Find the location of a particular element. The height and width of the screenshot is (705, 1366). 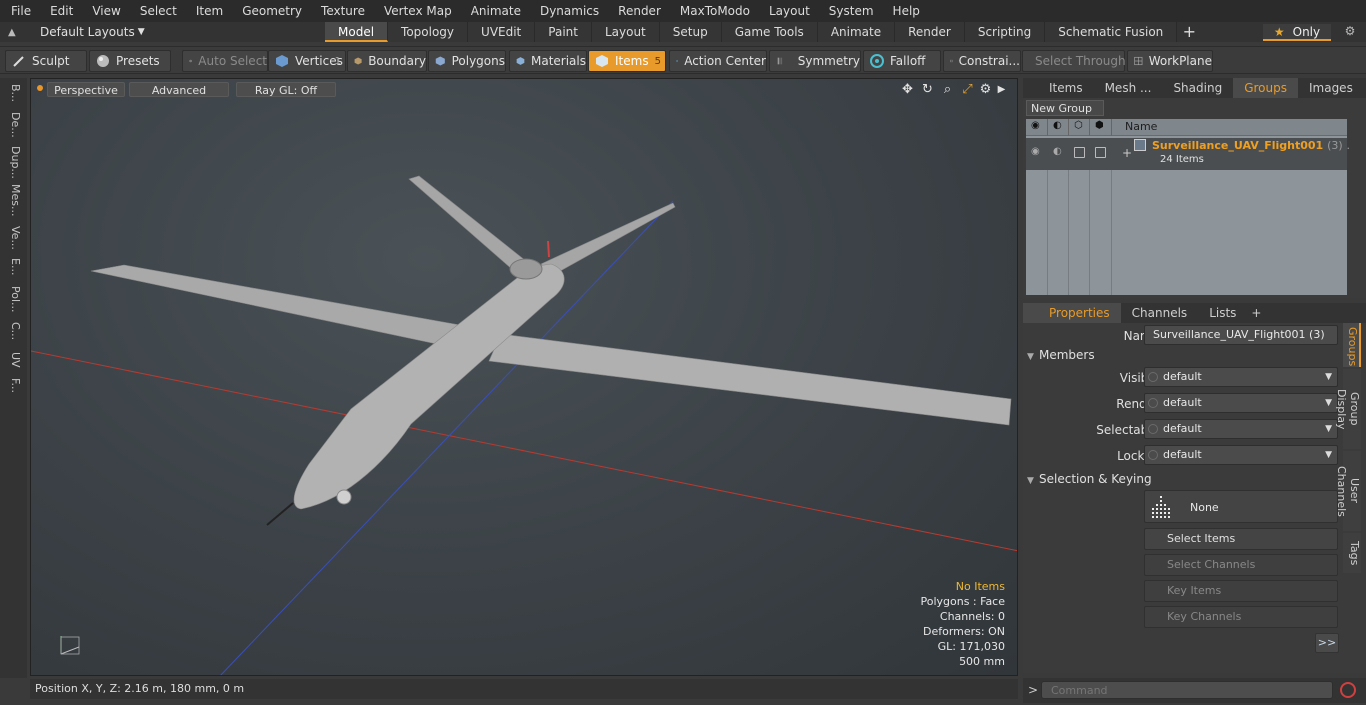

presets-button: Presets is located at coordinates (130, 61).